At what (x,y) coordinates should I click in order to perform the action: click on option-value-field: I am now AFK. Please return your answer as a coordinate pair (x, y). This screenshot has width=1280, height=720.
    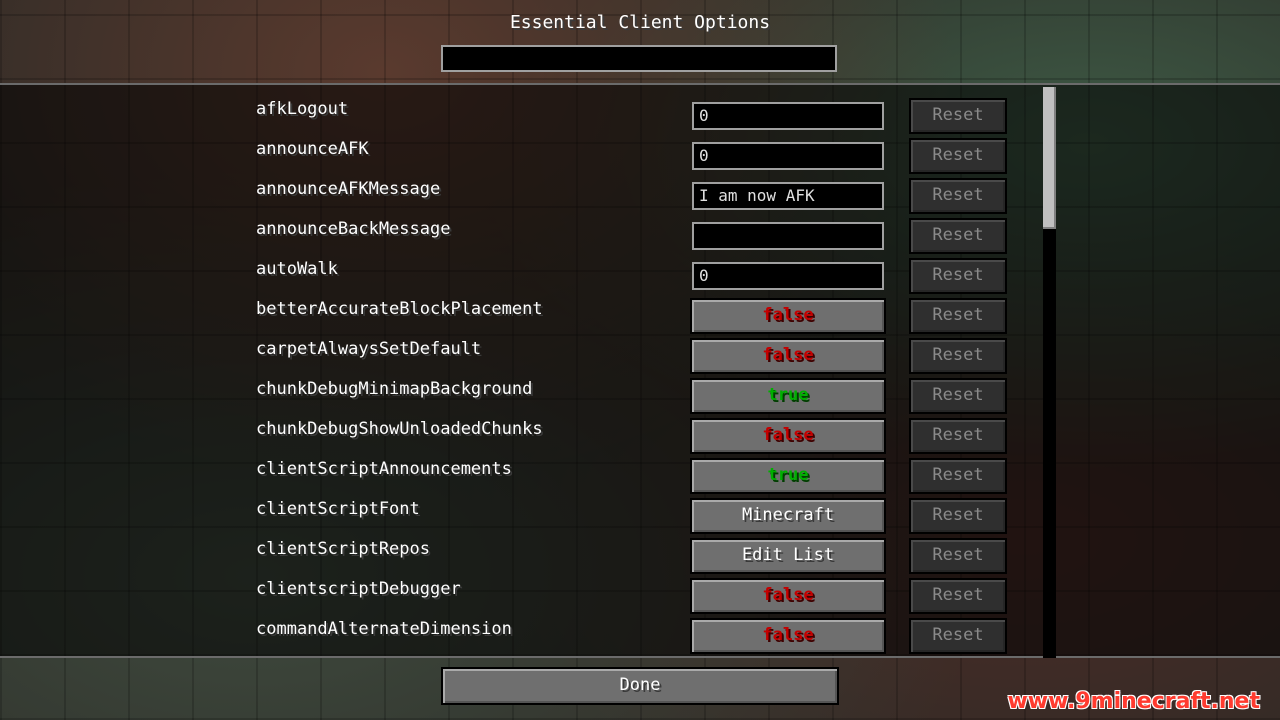
    Looking at the image, I should click on (788, 196).